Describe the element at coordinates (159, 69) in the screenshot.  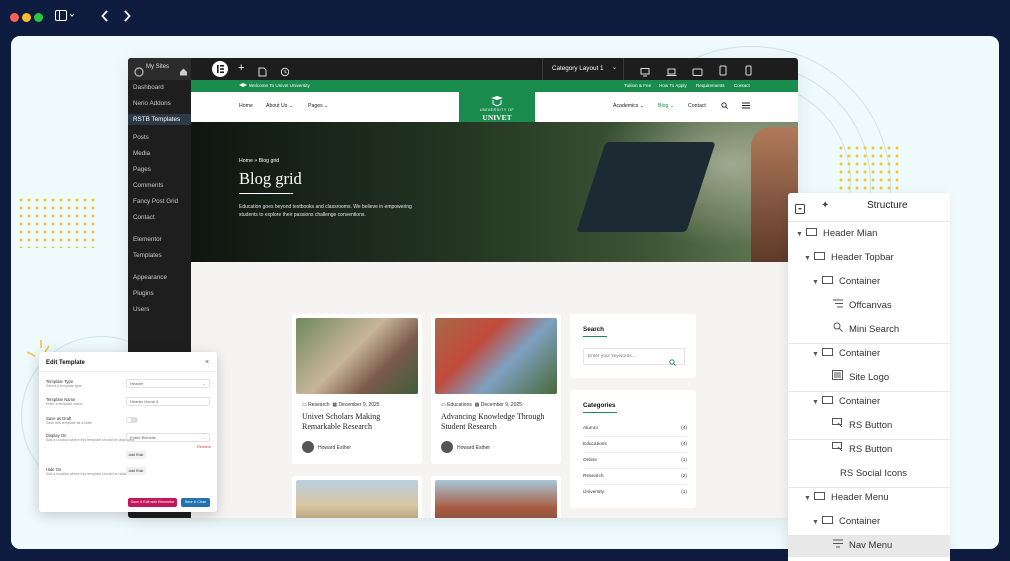
I see `my-sites-bar: My Sites` at that location.